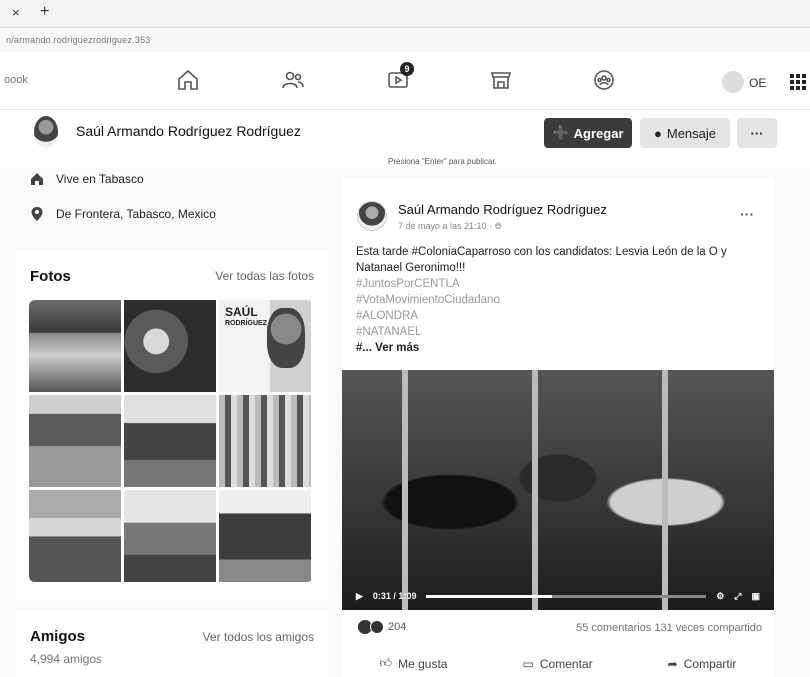 The width and height of the screenshot is (810, 677). Describe the element at coordinates (604, 80) in the screenshot. I see `groups-icon` at that location.